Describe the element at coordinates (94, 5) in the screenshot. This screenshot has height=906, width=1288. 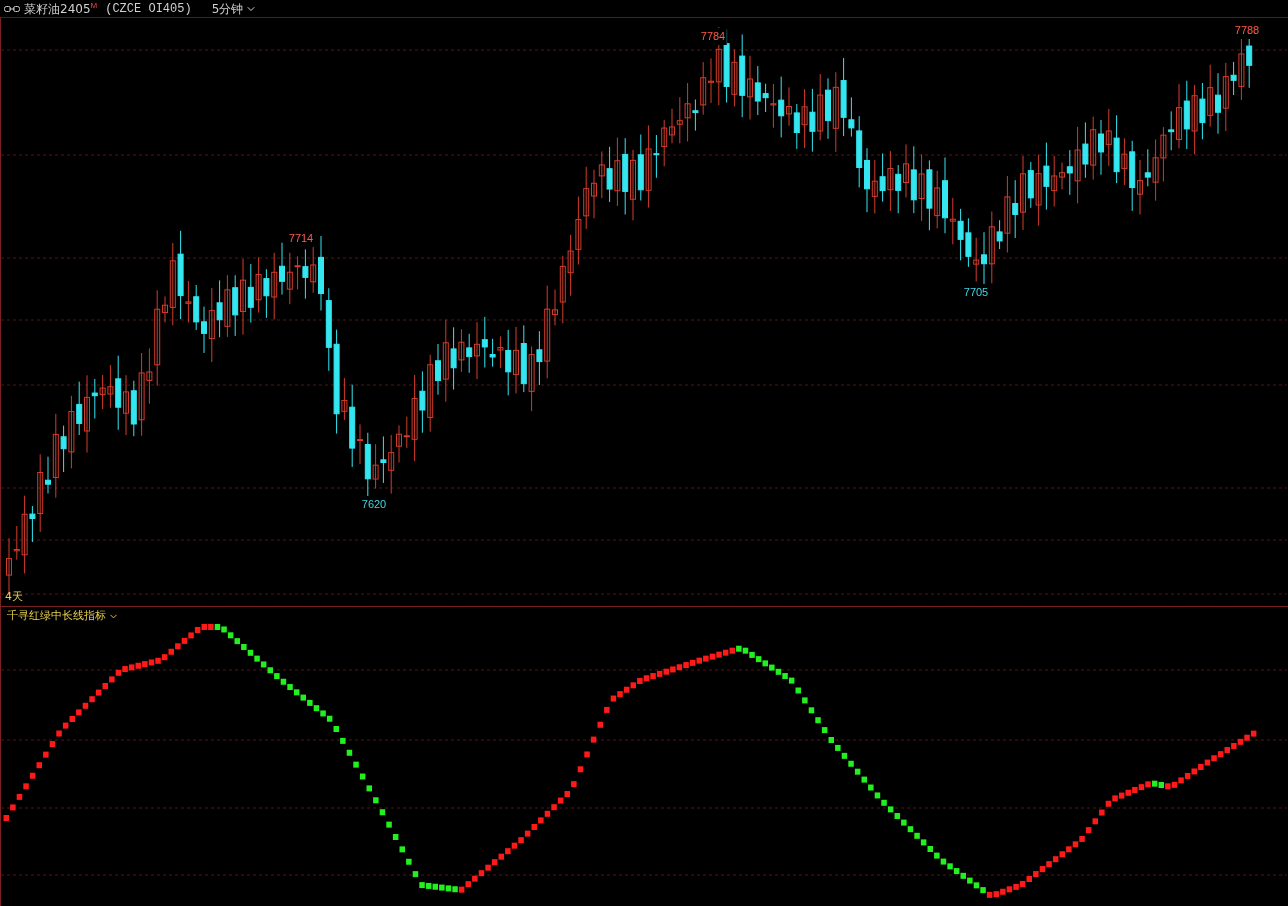
I see `contract-mark-label: M` at that location.